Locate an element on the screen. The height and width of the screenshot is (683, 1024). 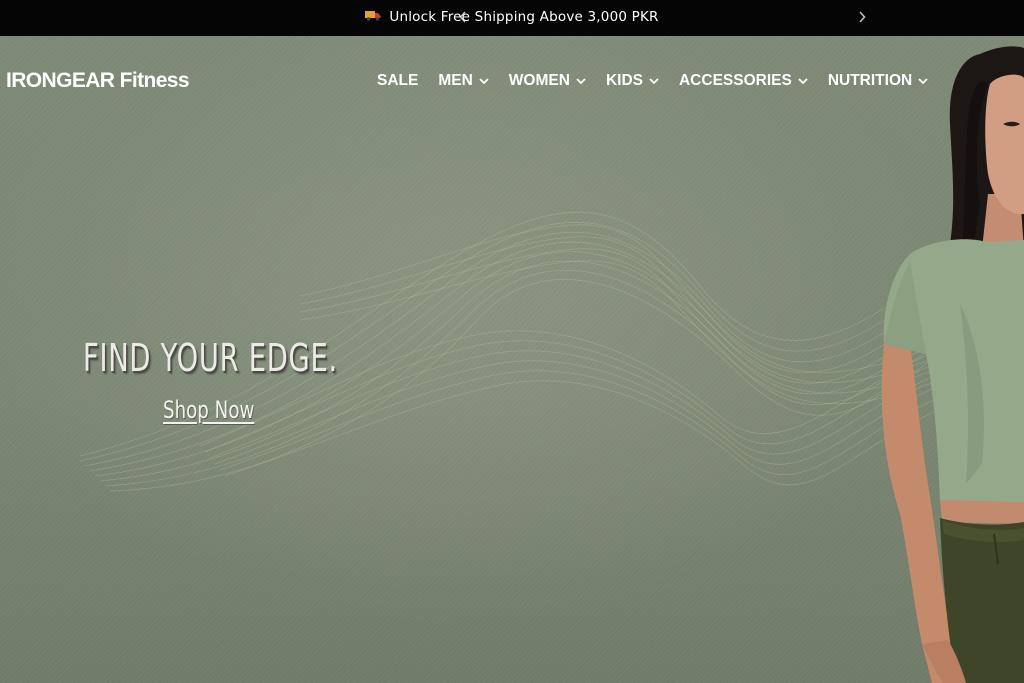
nav-item-men: MEN is located at coordinates (463, 81).